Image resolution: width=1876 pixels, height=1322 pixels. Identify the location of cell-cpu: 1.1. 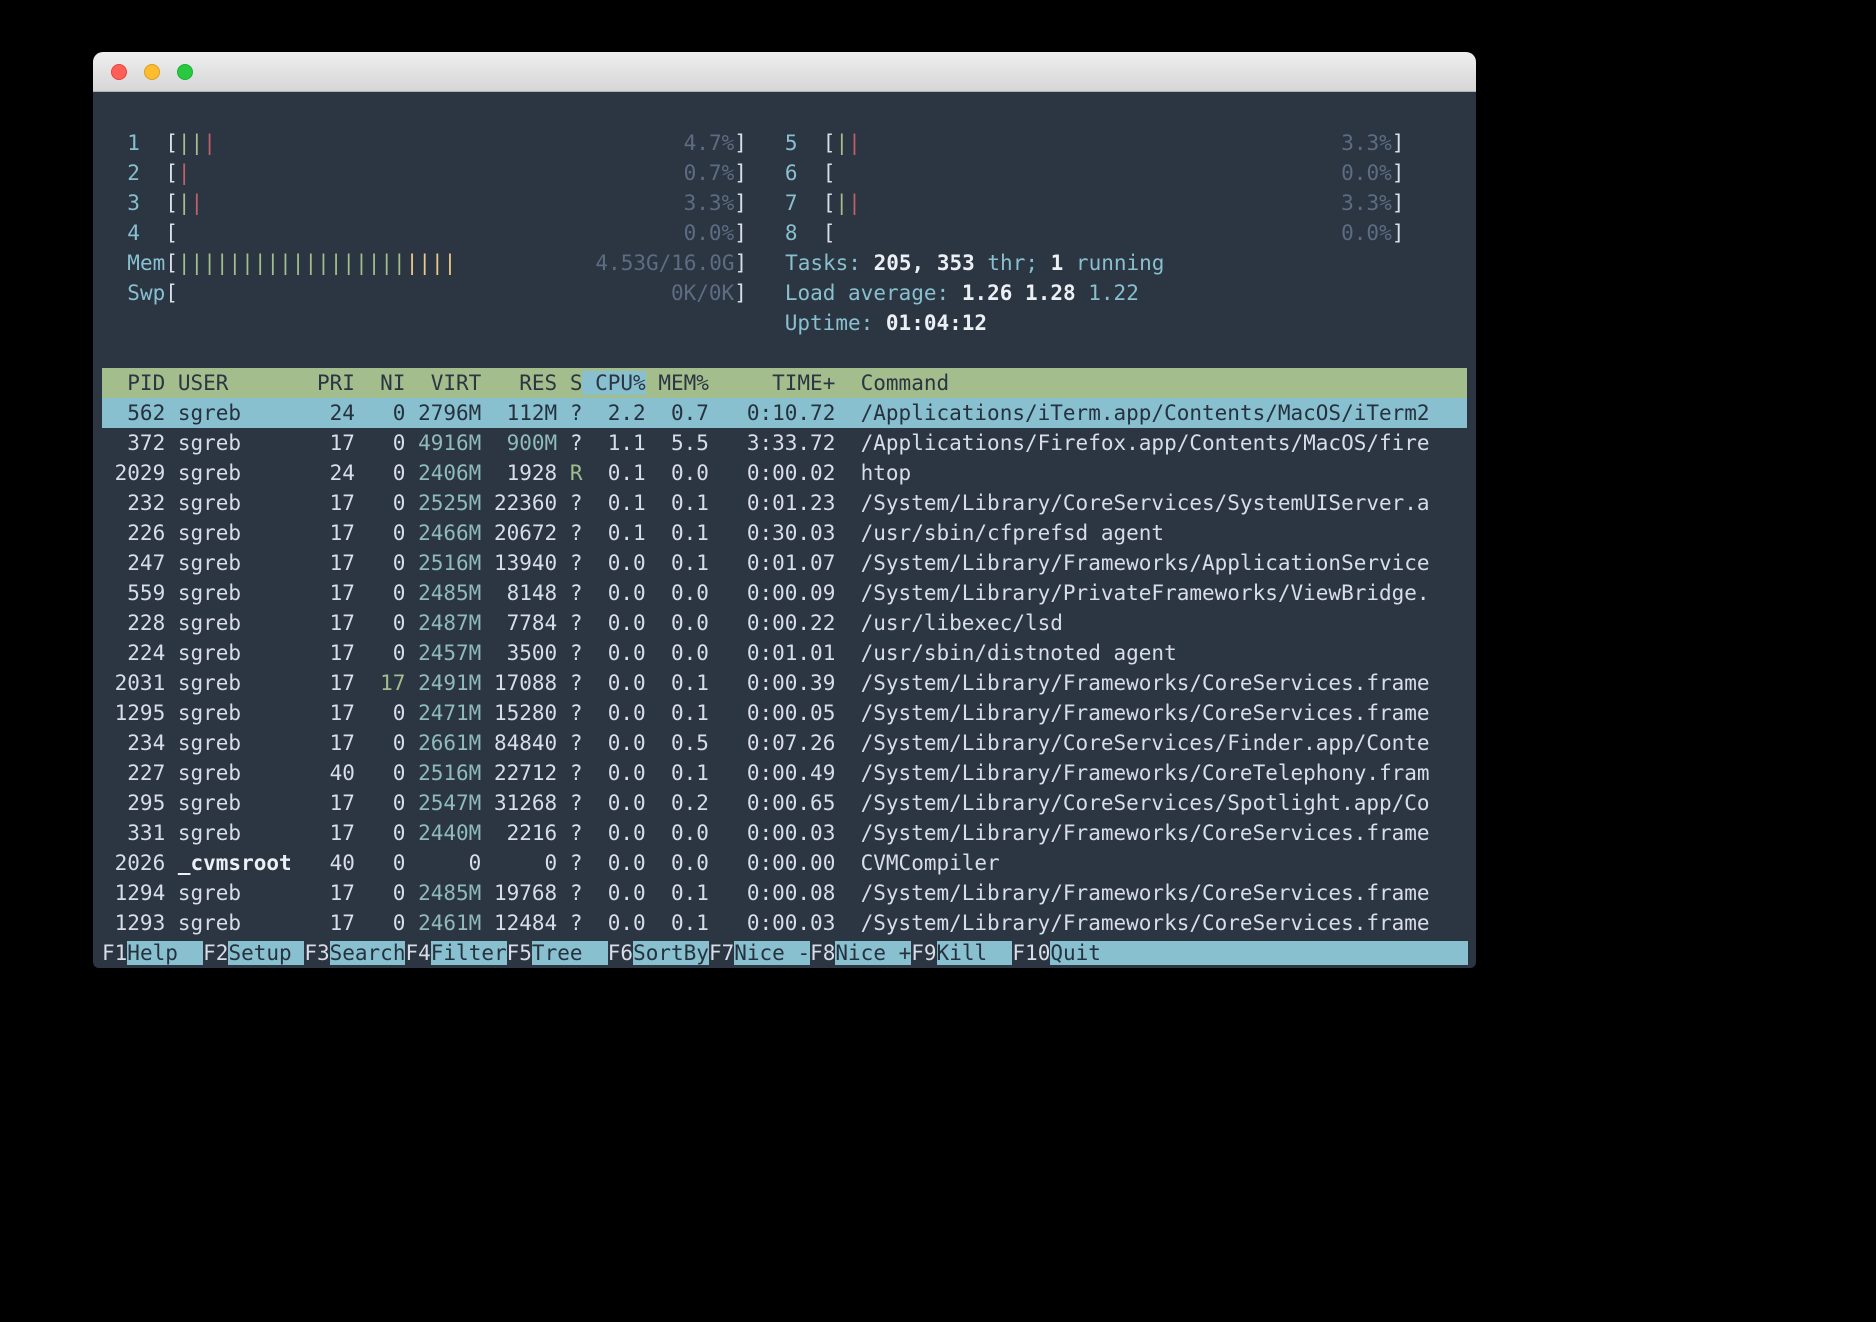
(614, 443).